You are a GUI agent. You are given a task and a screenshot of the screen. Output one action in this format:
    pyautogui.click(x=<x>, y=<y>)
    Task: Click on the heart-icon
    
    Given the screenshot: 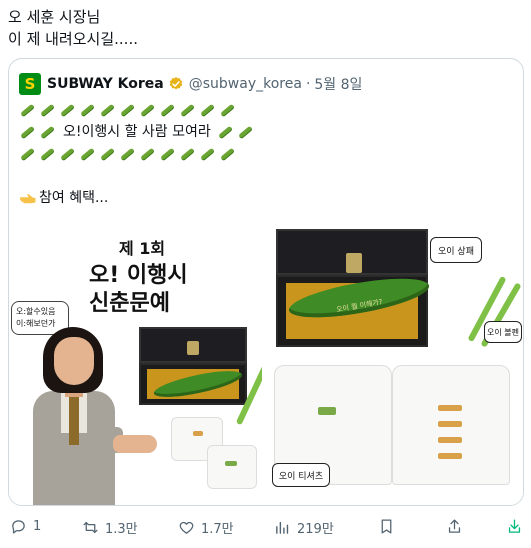 What is the action you would take?
    pyautogui.click(x=186, y=527)
    